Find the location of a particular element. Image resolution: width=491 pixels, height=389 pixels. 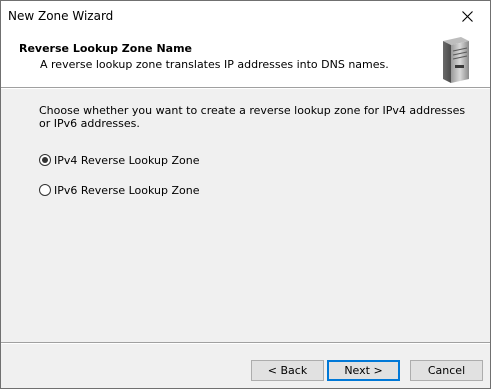

ipv4-option: IPv4 Reverse Lookup Zone is located at coordinates (119, 160).